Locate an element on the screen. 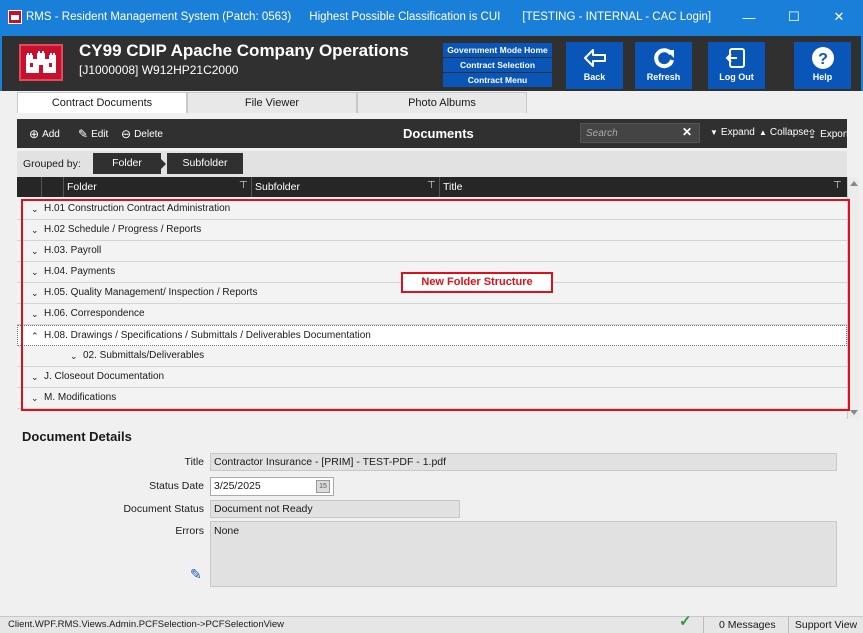  group-row: ⌄ H.03. Payroll is located at coordinates (432, 251).